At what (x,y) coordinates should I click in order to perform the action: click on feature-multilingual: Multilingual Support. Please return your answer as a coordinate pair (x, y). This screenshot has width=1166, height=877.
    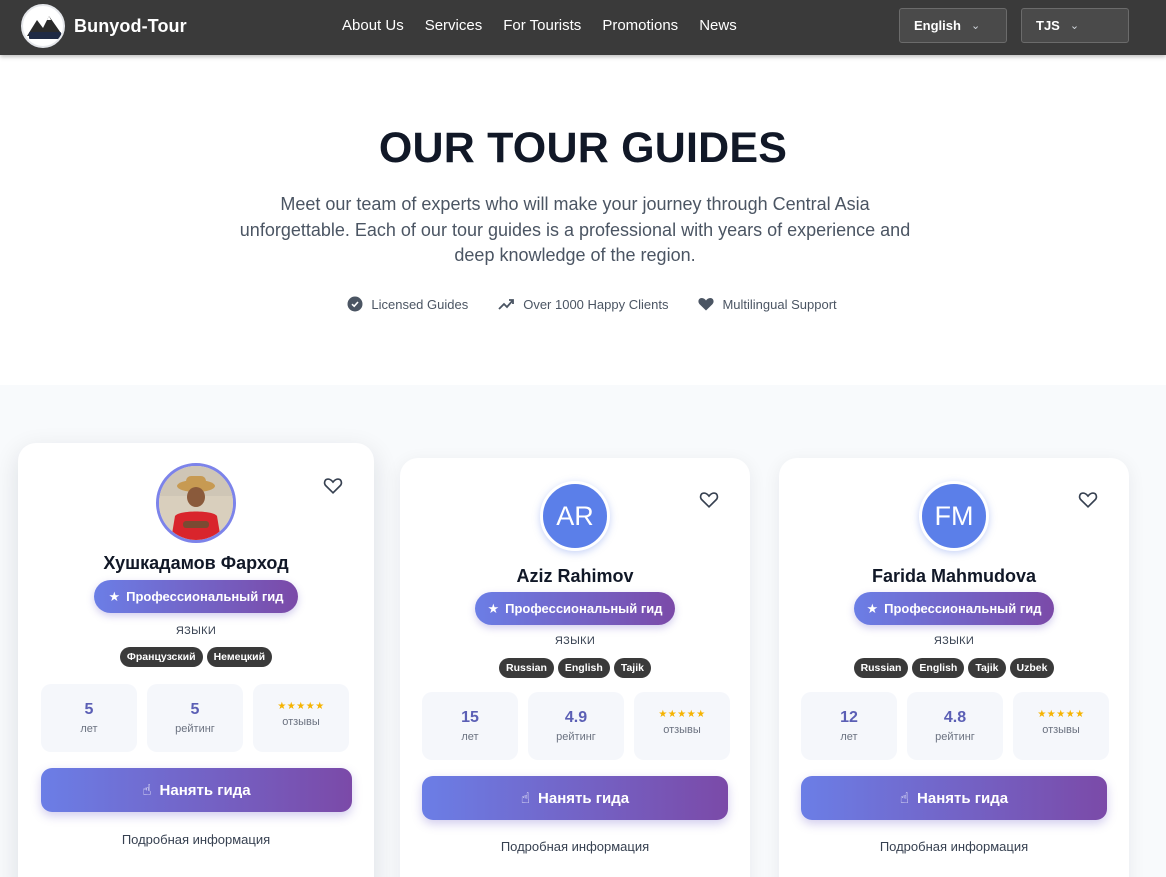
    Looking at the image, I should click on (767, 304).